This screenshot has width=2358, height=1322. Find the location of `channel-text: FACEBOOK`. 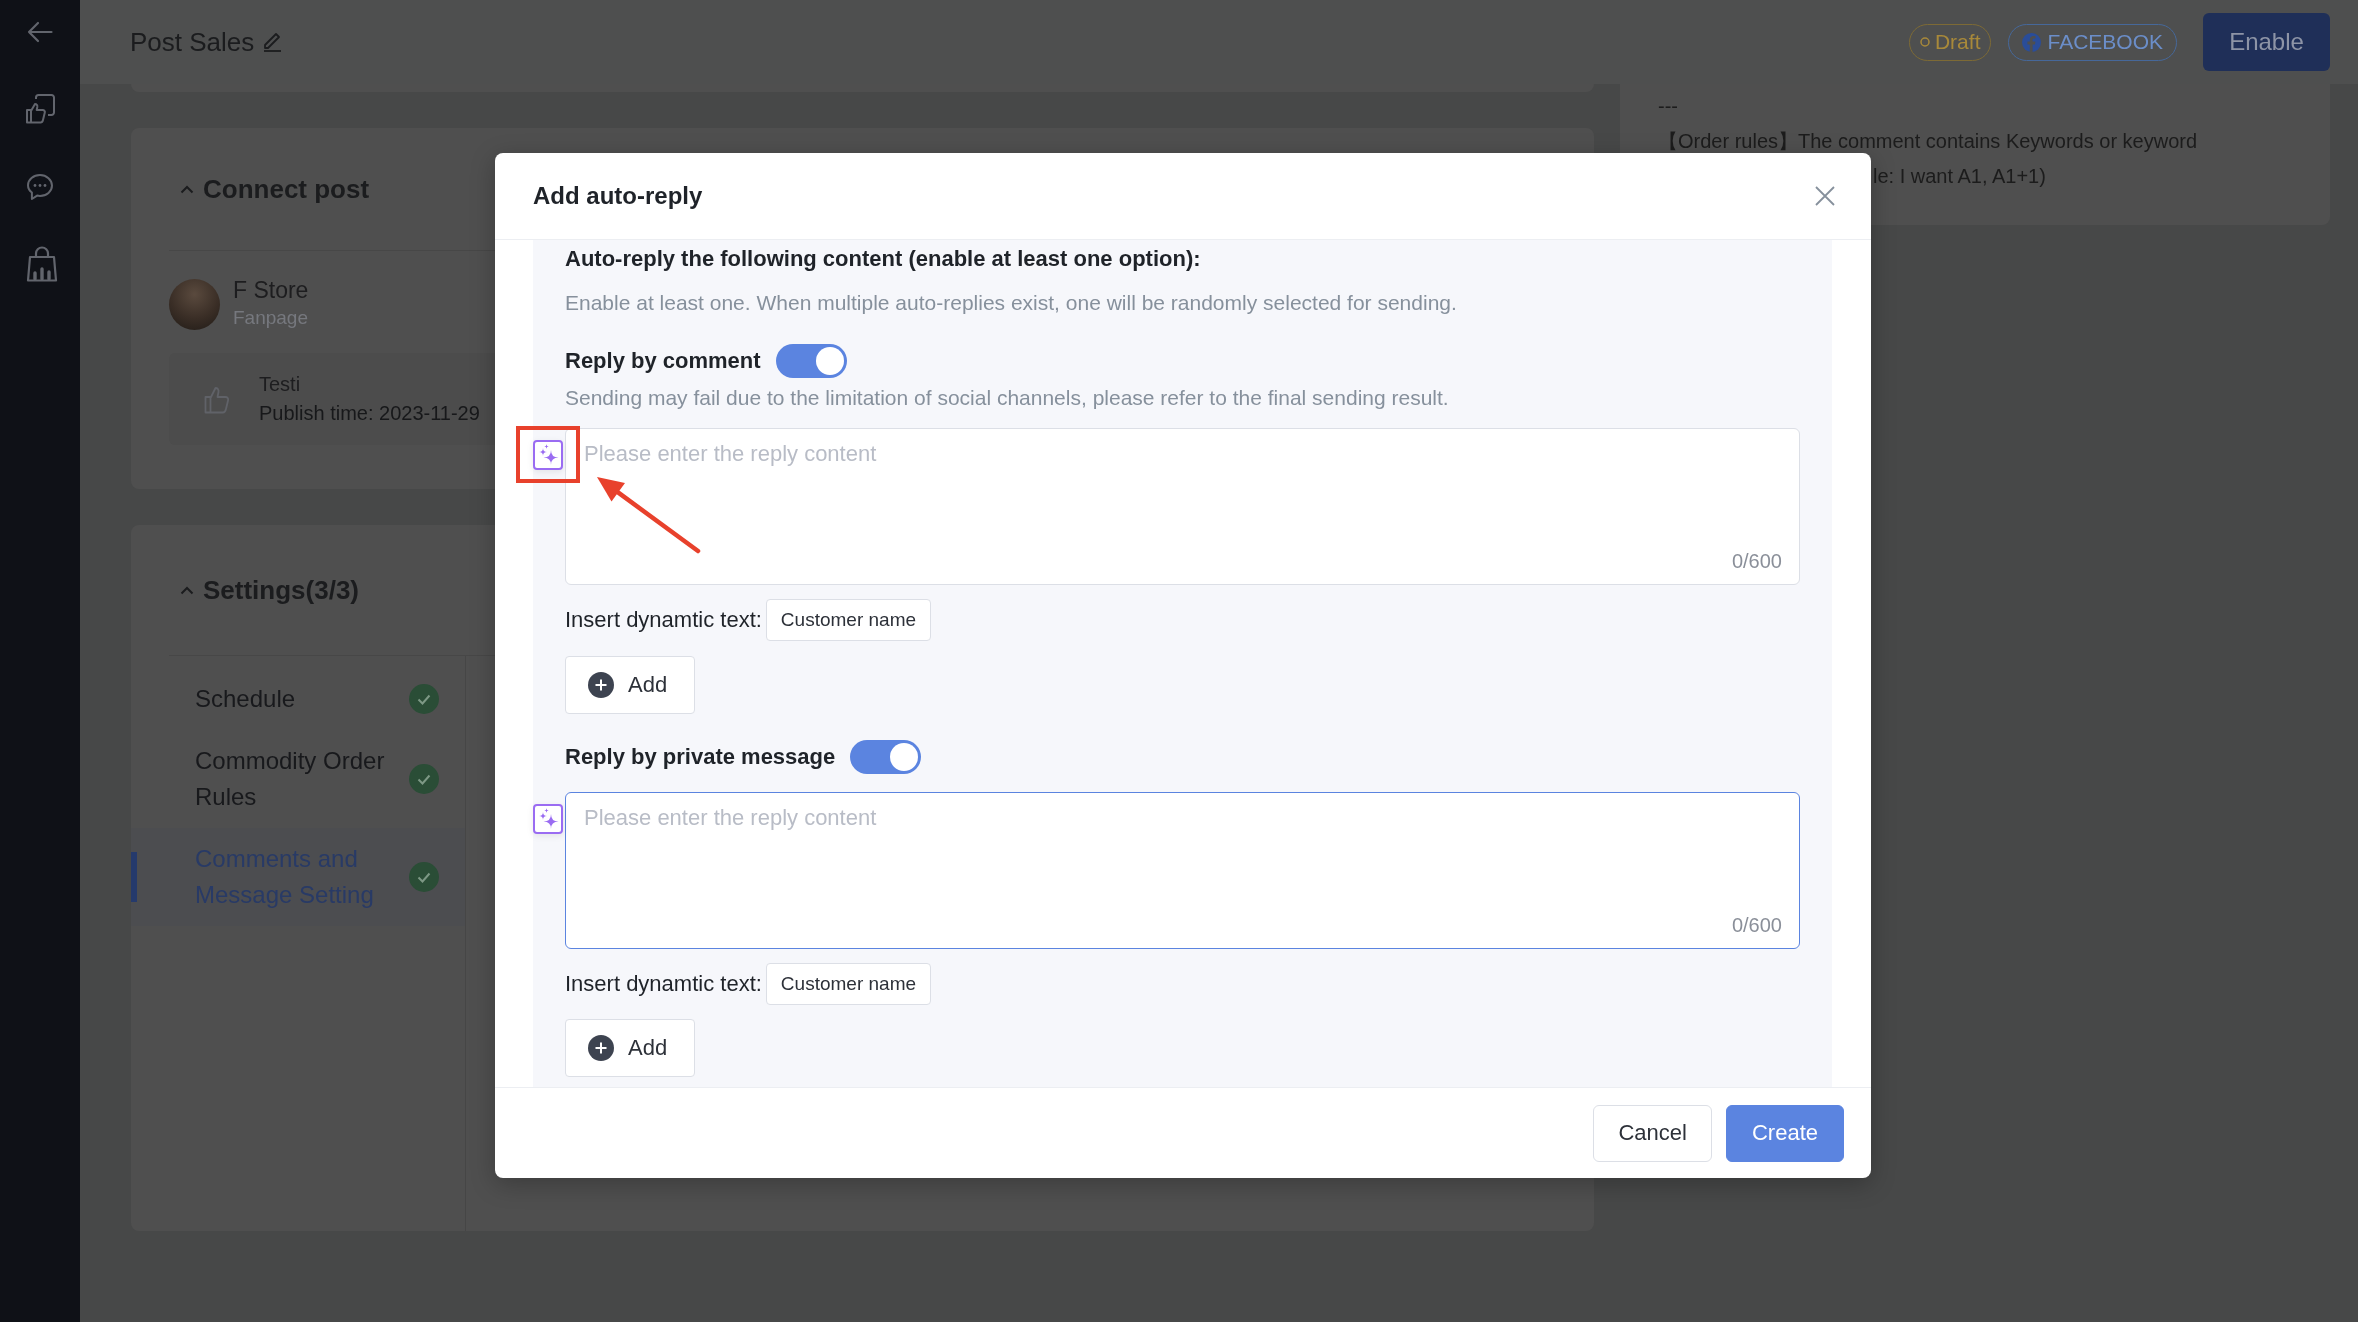

channel-text: FACEBOOK is located at coordinates (2105, 42).